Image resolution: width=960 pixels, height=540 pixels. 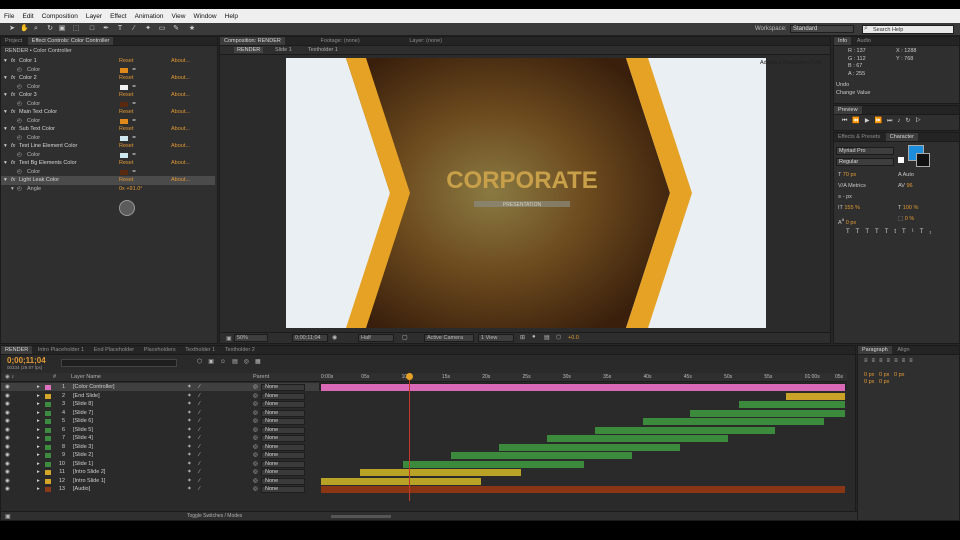 What do you see at coordinates (449, 338) in the screenshot?
I see `camera-select: Active Camera` at bounding box center [449, 338].